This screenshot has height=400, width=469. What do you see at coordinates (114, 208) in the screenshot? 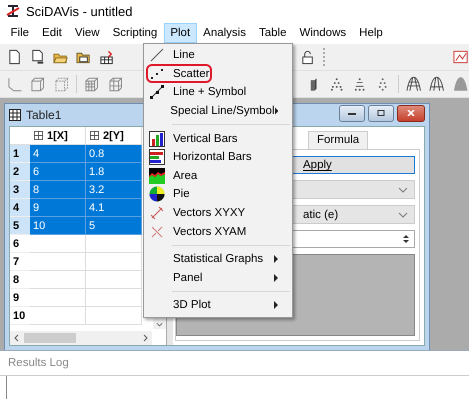
I see `table-cell: 4.1` at bounding box center [114, 208].